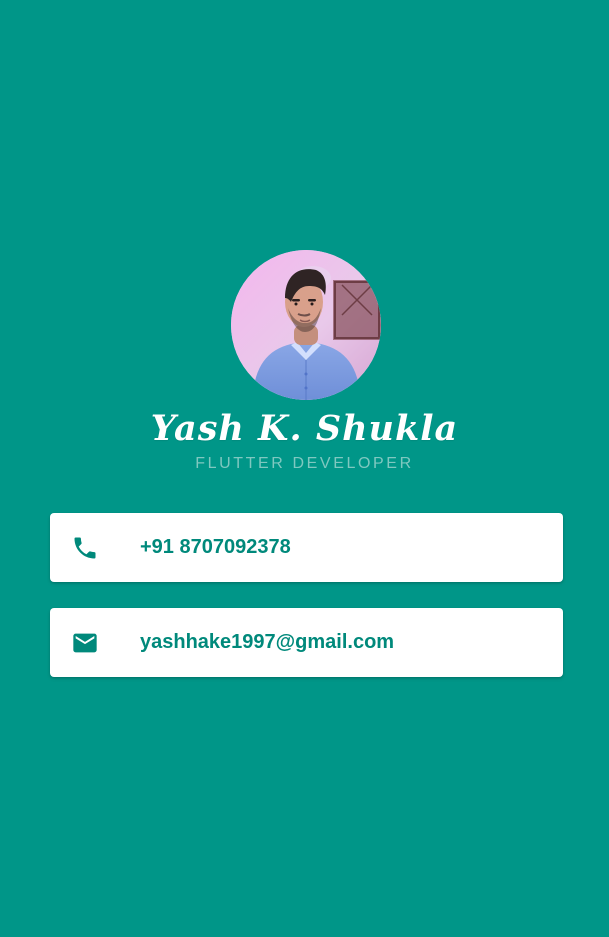  I want to click on profile-photo, so click(306, 325).